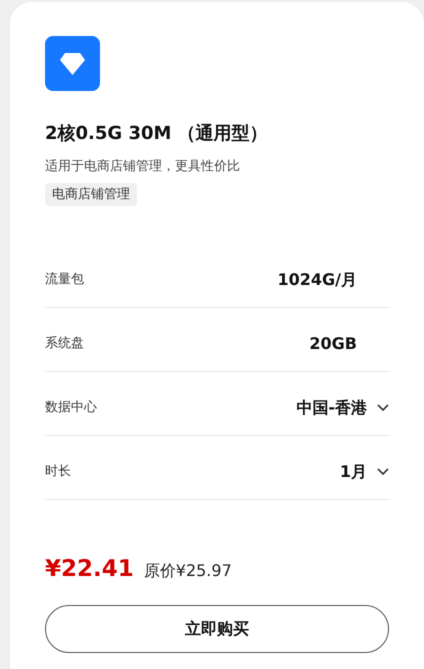 This screenshot has width=424, height=669. I want to click on spec-label: 流量包, so click(65, 279).